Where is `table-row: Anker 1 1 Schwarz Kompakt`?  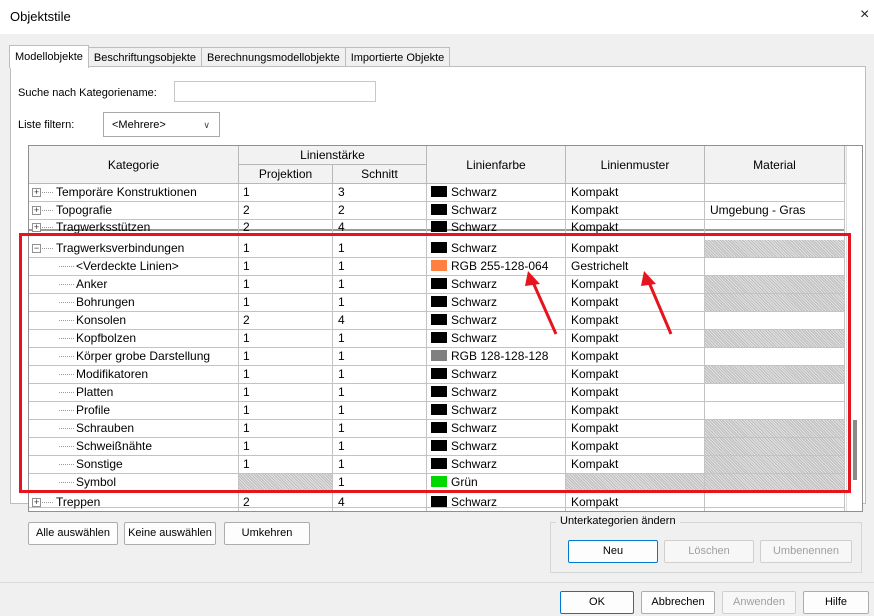
table-row: Anker 1 1 Schwarz Kompakt is located at coordinates (437, 285).